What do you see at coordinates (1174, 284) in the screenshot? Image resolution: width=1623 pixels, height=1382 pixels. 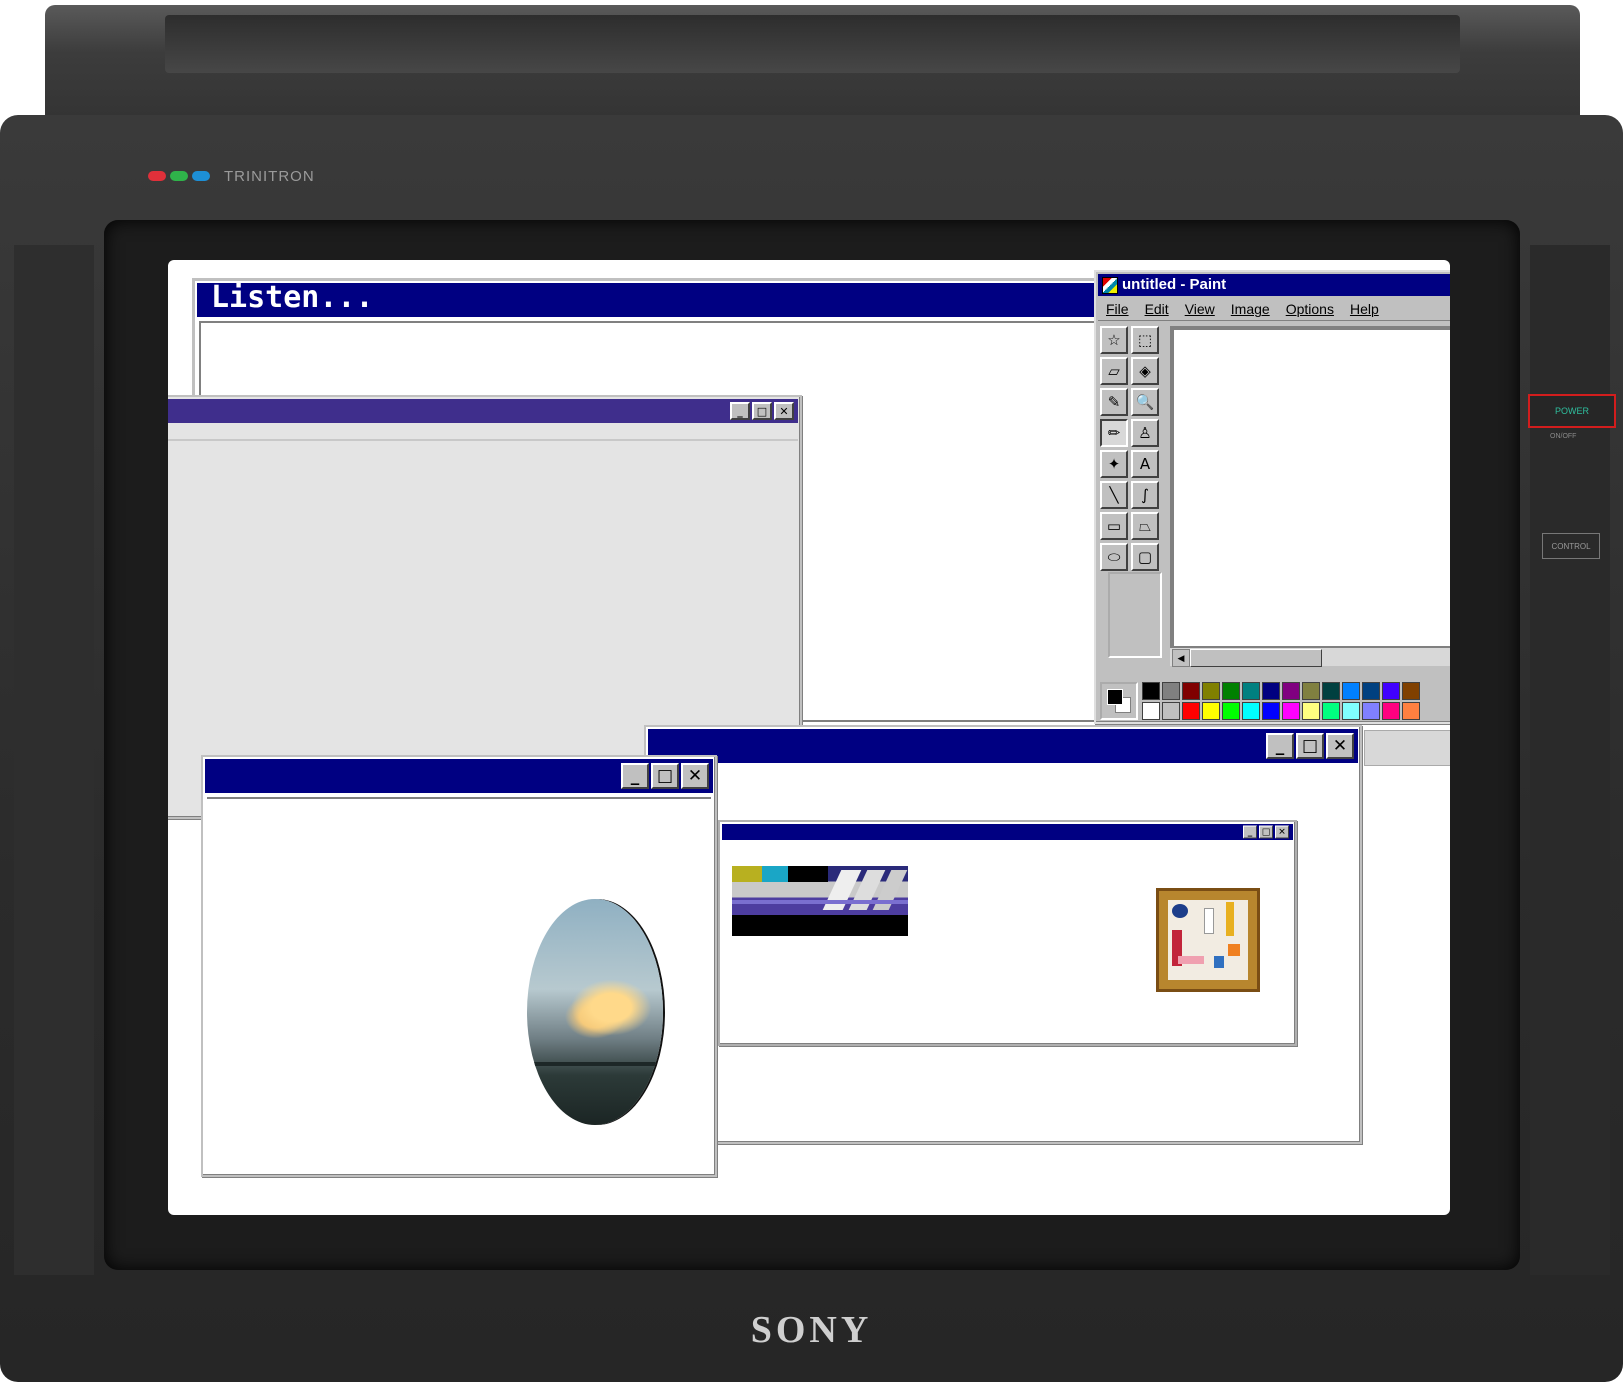 I see `paint-title: untitled - Paint` at bounding box center [1174, 284].